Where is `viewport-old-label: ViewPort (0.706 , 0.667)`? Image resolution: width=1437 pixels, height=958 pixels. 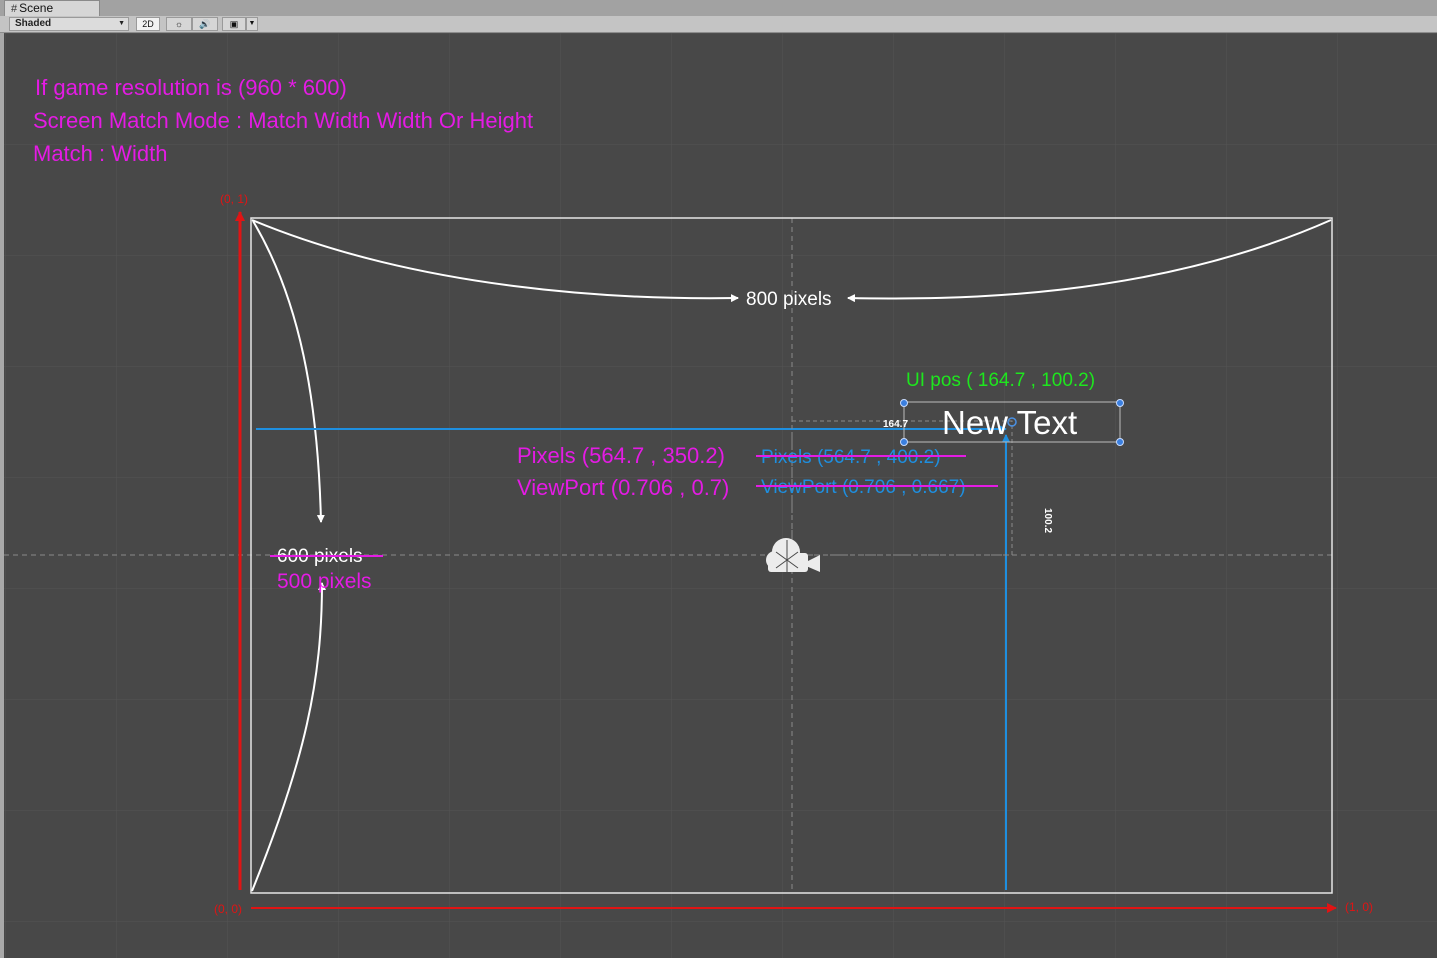
viewport-old-label: ViewPort (0.706 , 0.667) is located at coordinates (863, 487).